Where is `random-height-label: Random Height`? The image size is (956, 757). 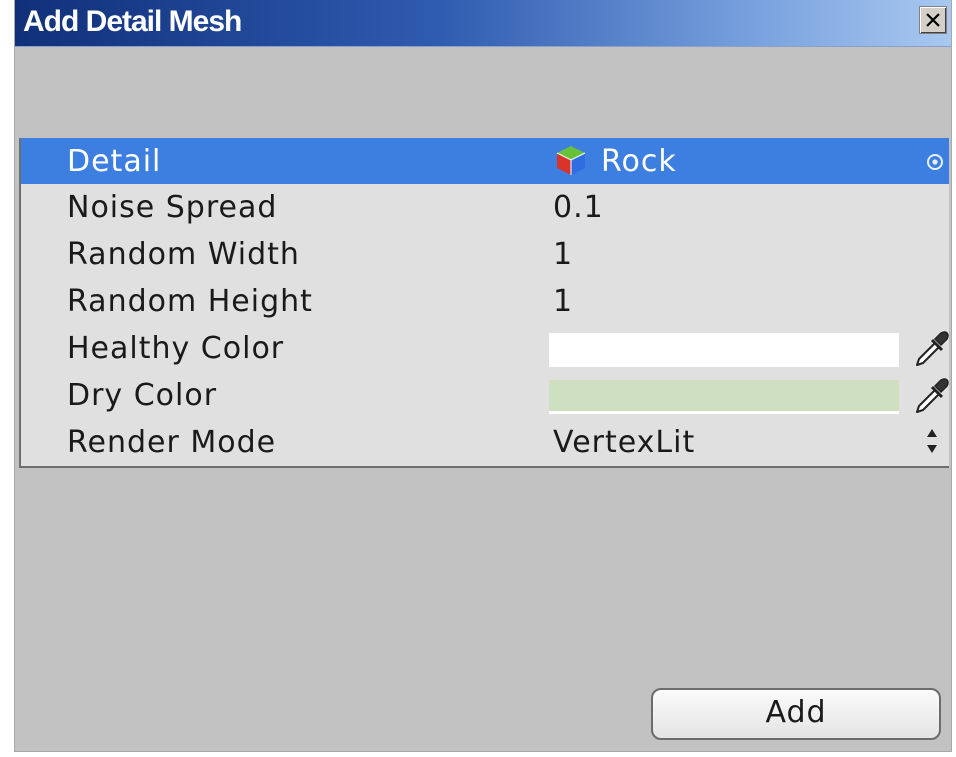
random-height-label: Random Height is located at coordinates (190, 301).